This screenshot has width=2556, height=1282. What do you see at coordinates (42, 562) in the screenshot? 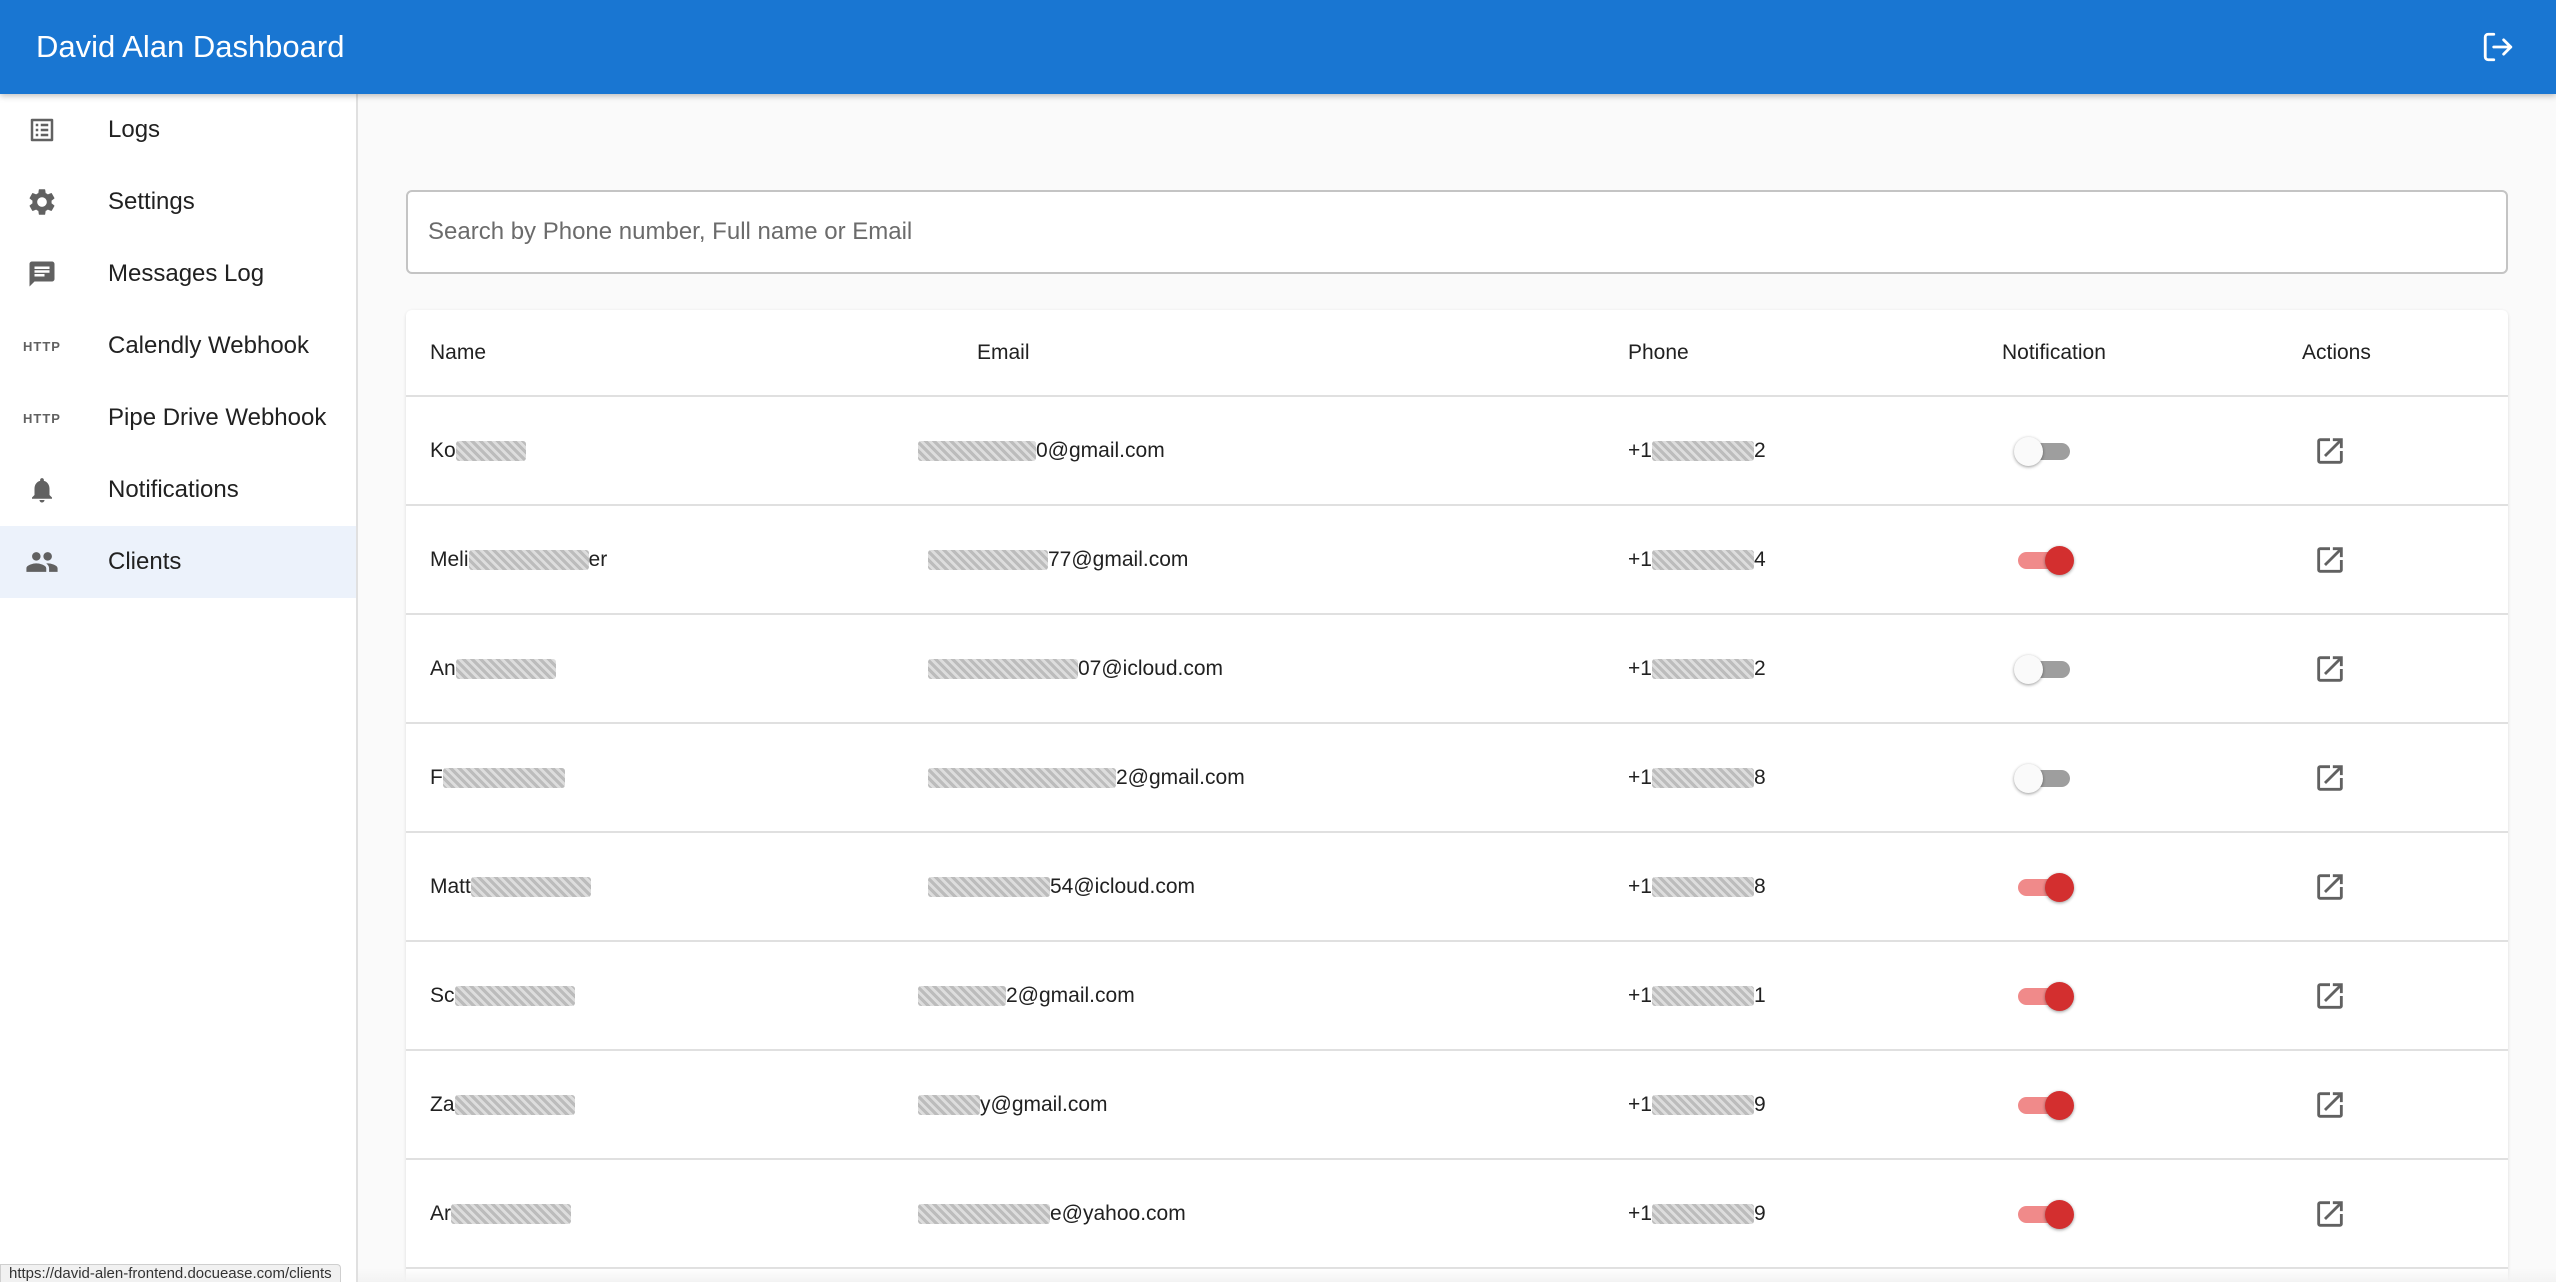
I see `people-icon` at bounding box center [42, 562].